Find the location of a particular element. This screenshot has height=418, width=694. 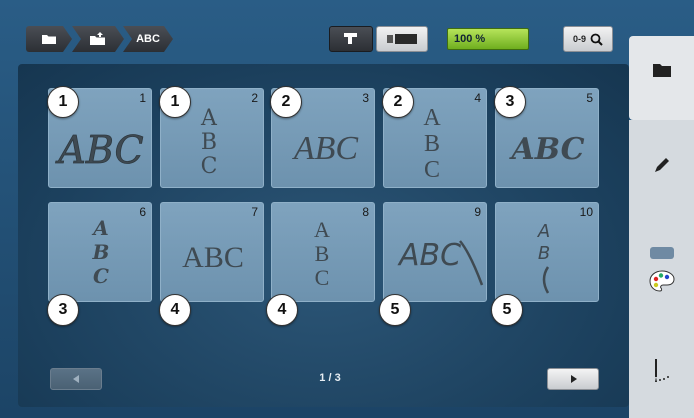

palette-icon is located at coordinates (662, 281).